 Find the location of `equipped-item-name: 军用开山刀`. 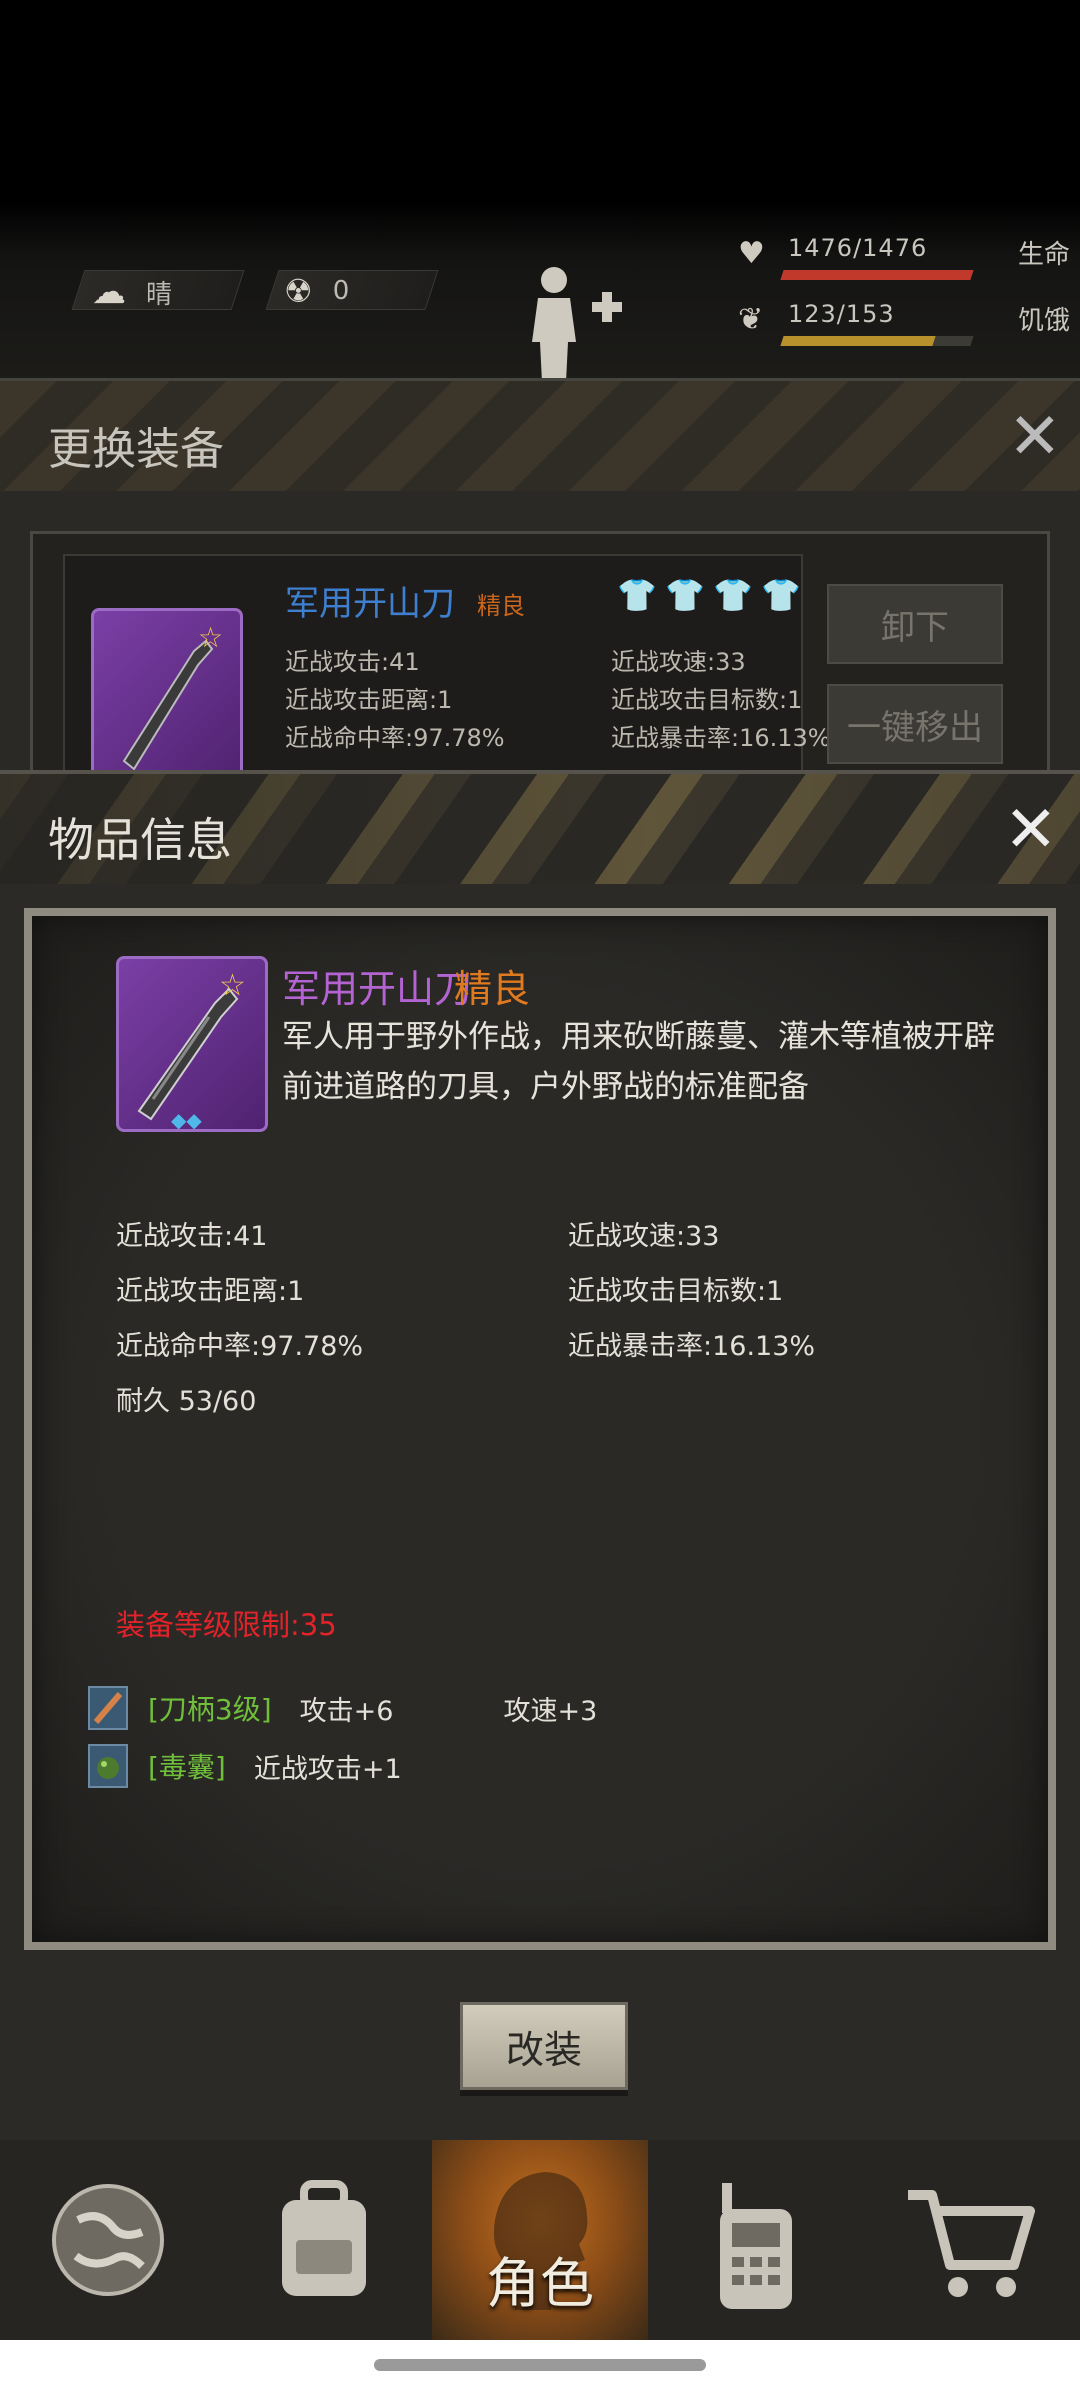

equipped-item-name: 军用开山刀 is located at coordinates (370, 604).